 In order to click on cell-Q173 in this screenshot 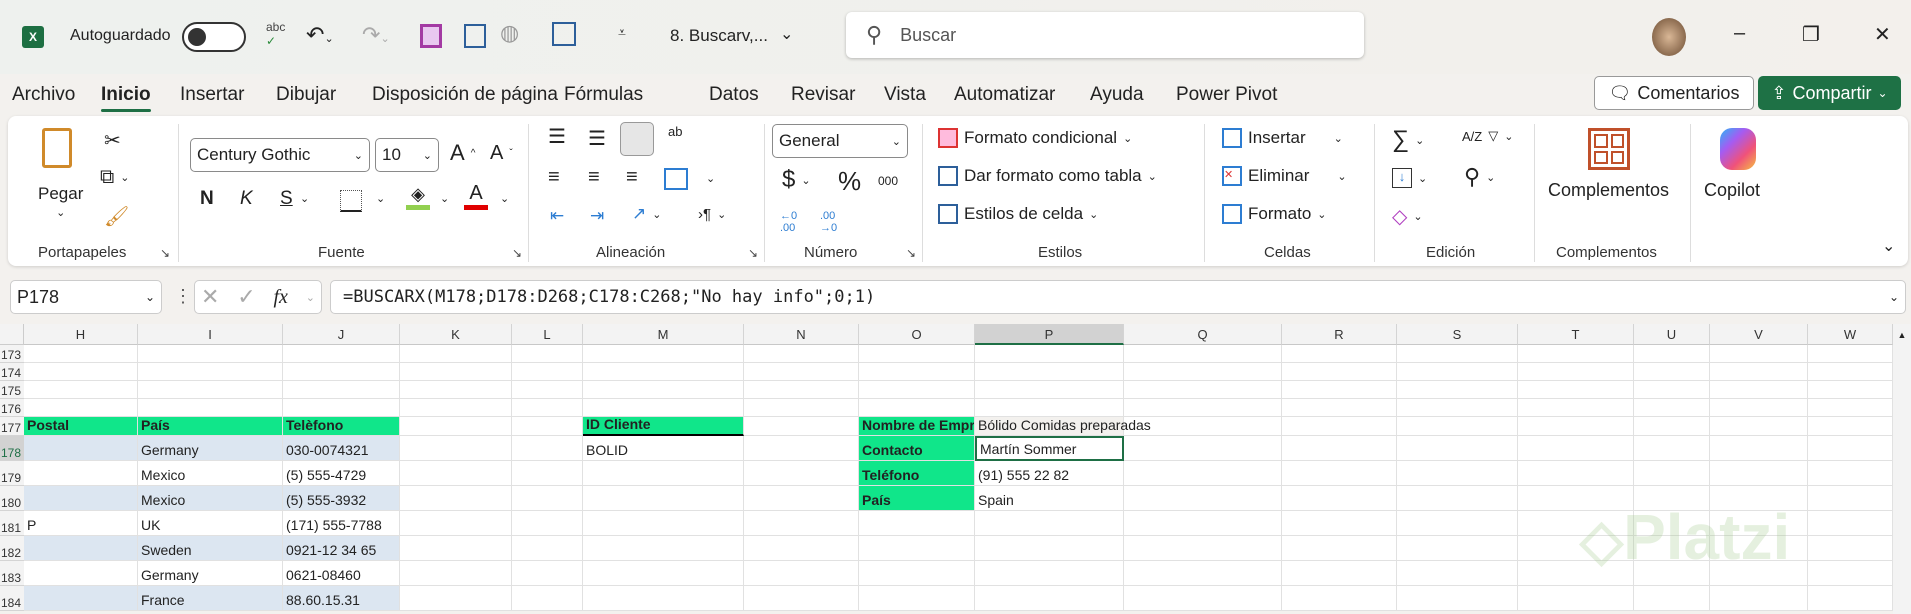, I will do `click(1203, 354)`.